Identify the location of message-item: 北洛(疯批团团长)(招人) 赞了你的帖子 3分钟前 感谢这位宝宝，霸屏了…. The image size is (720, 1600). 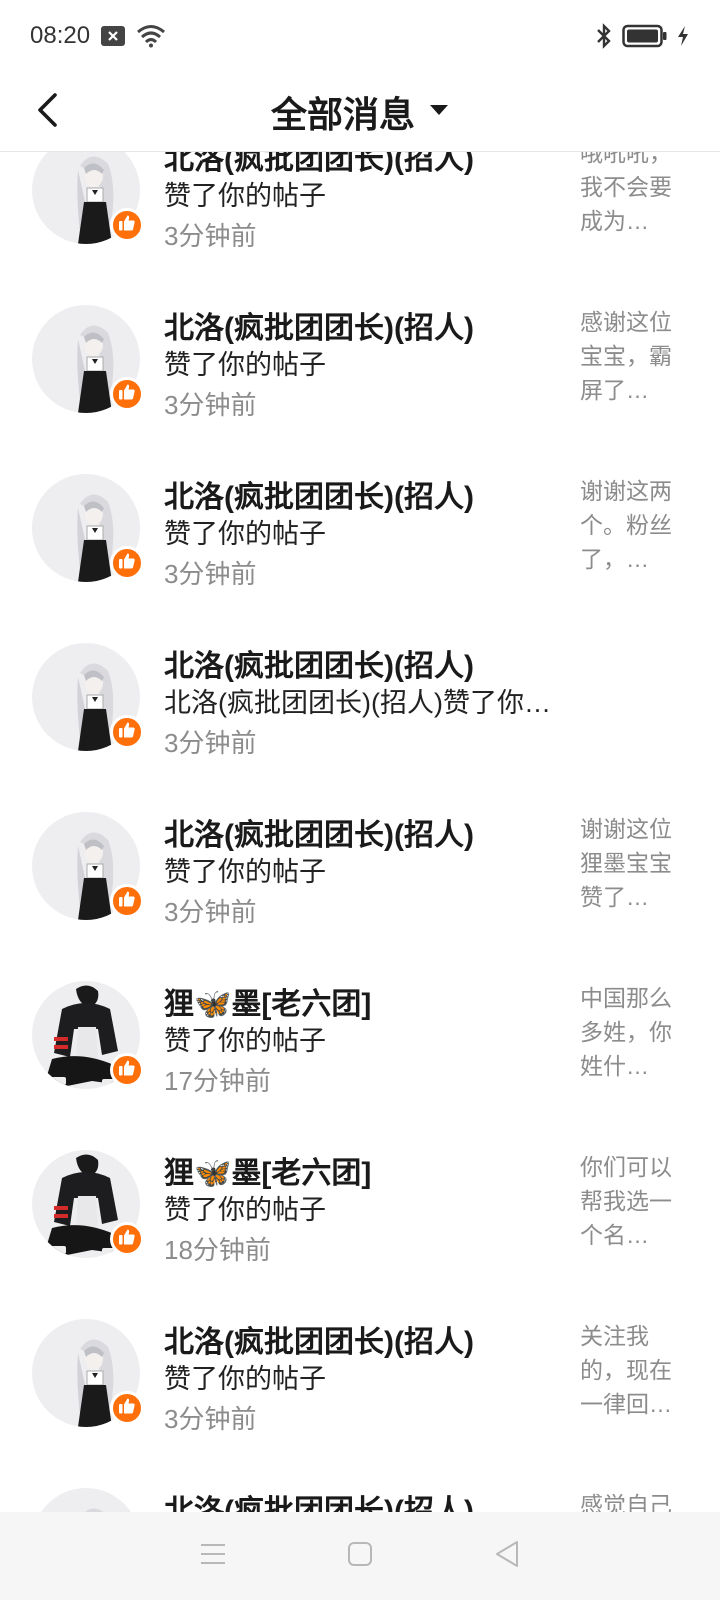
(360, 389).